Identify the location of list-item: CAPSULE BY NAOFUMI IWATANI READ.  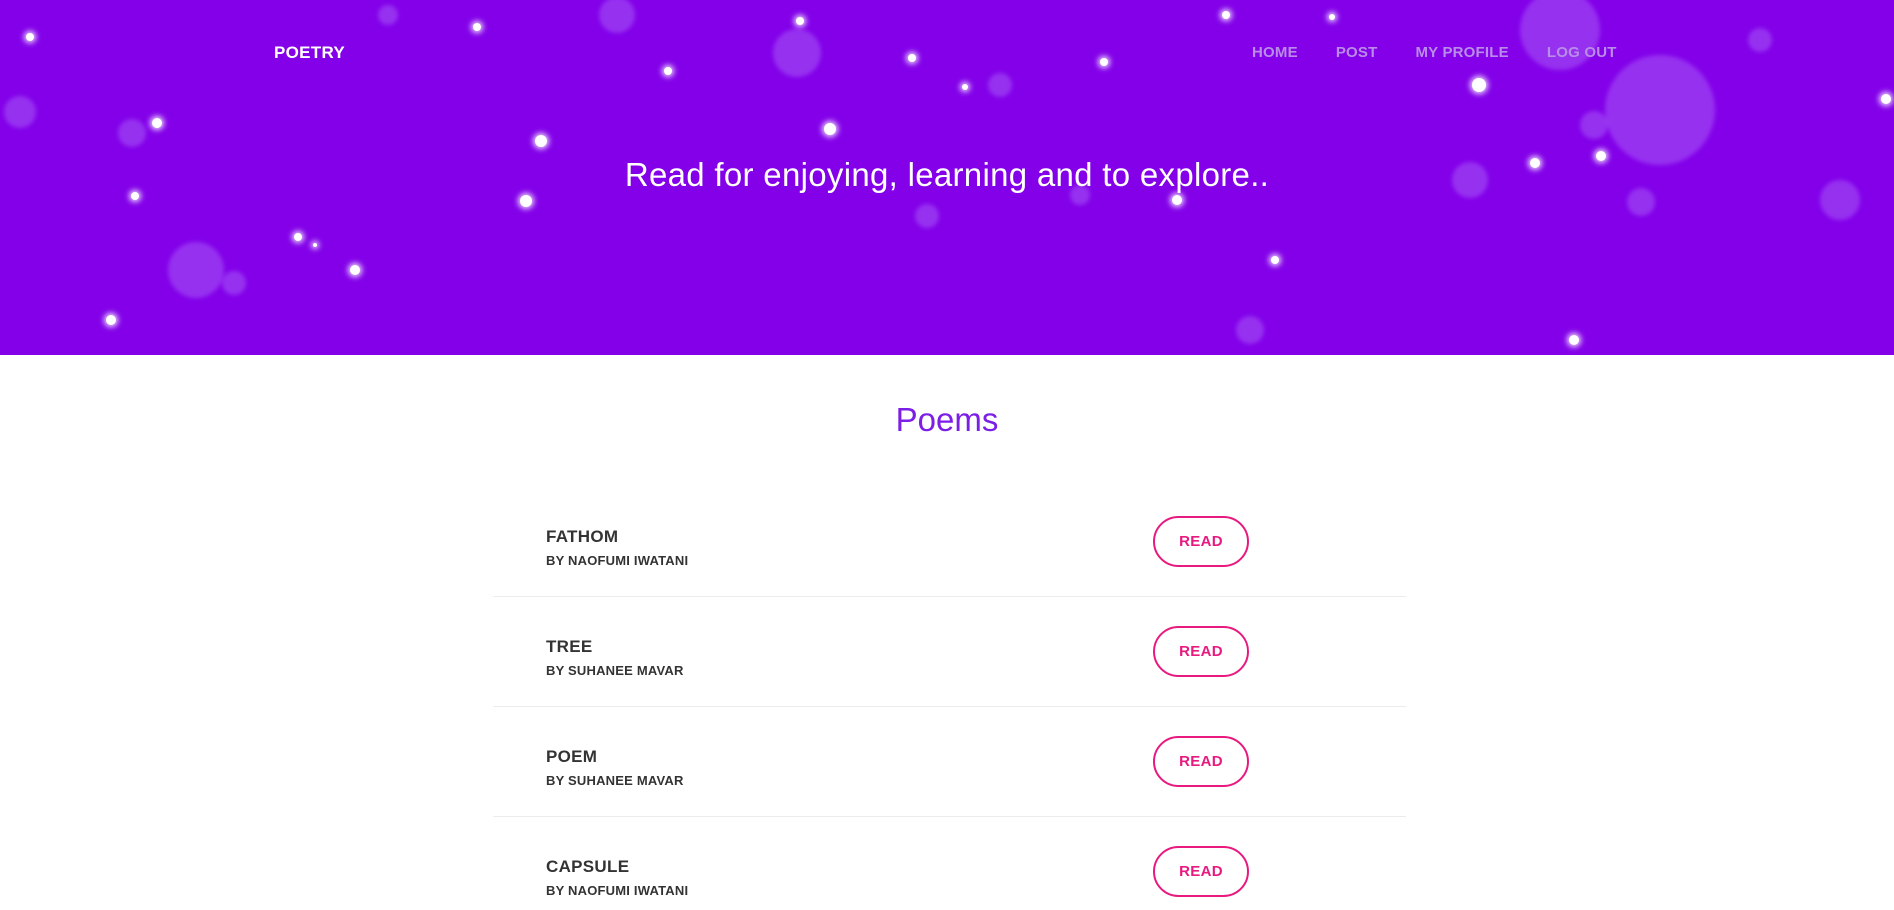
(949, 863).